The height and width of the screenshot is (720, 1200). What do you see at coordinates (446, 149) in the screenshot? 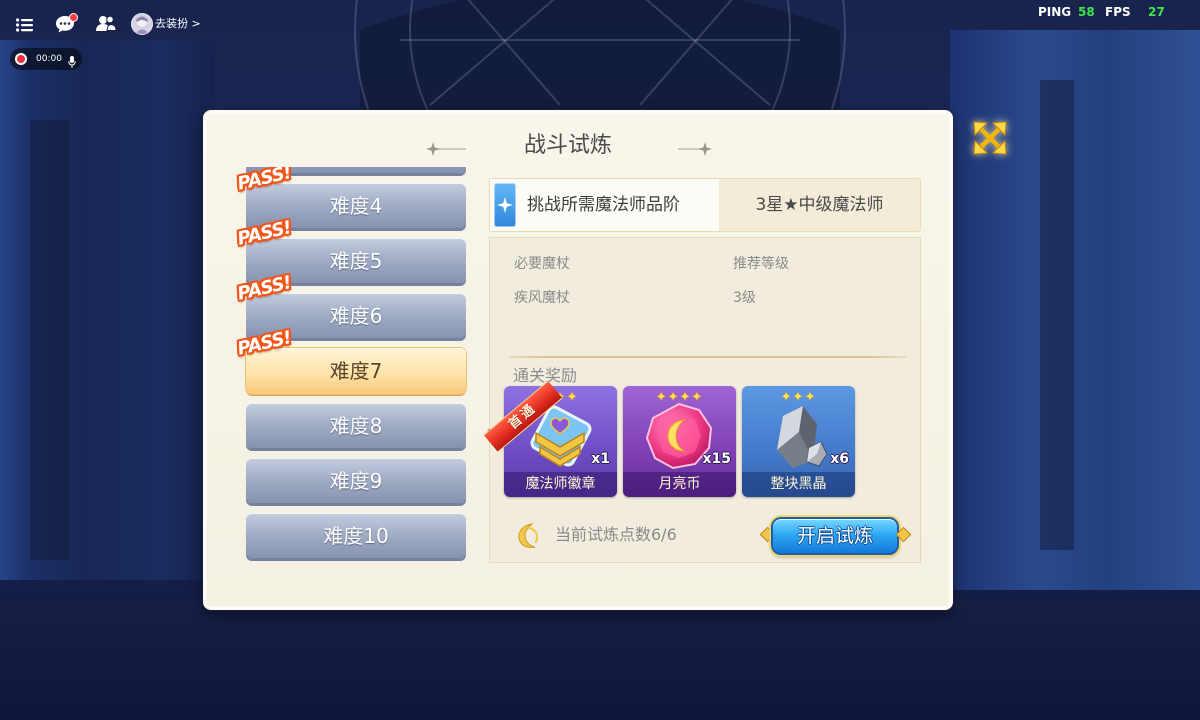
I see `title-left-decoration` at bounding box center [446, 149].